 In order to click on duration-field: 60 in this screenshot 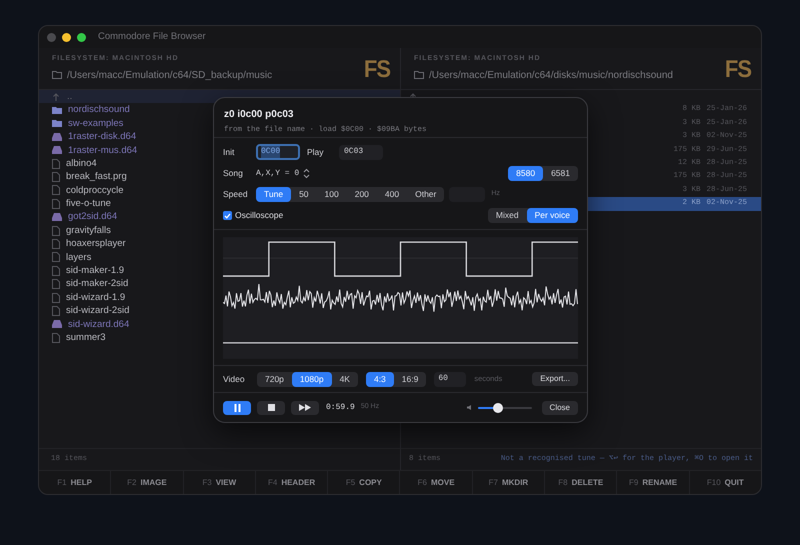, I will do `click(450, 379)`.